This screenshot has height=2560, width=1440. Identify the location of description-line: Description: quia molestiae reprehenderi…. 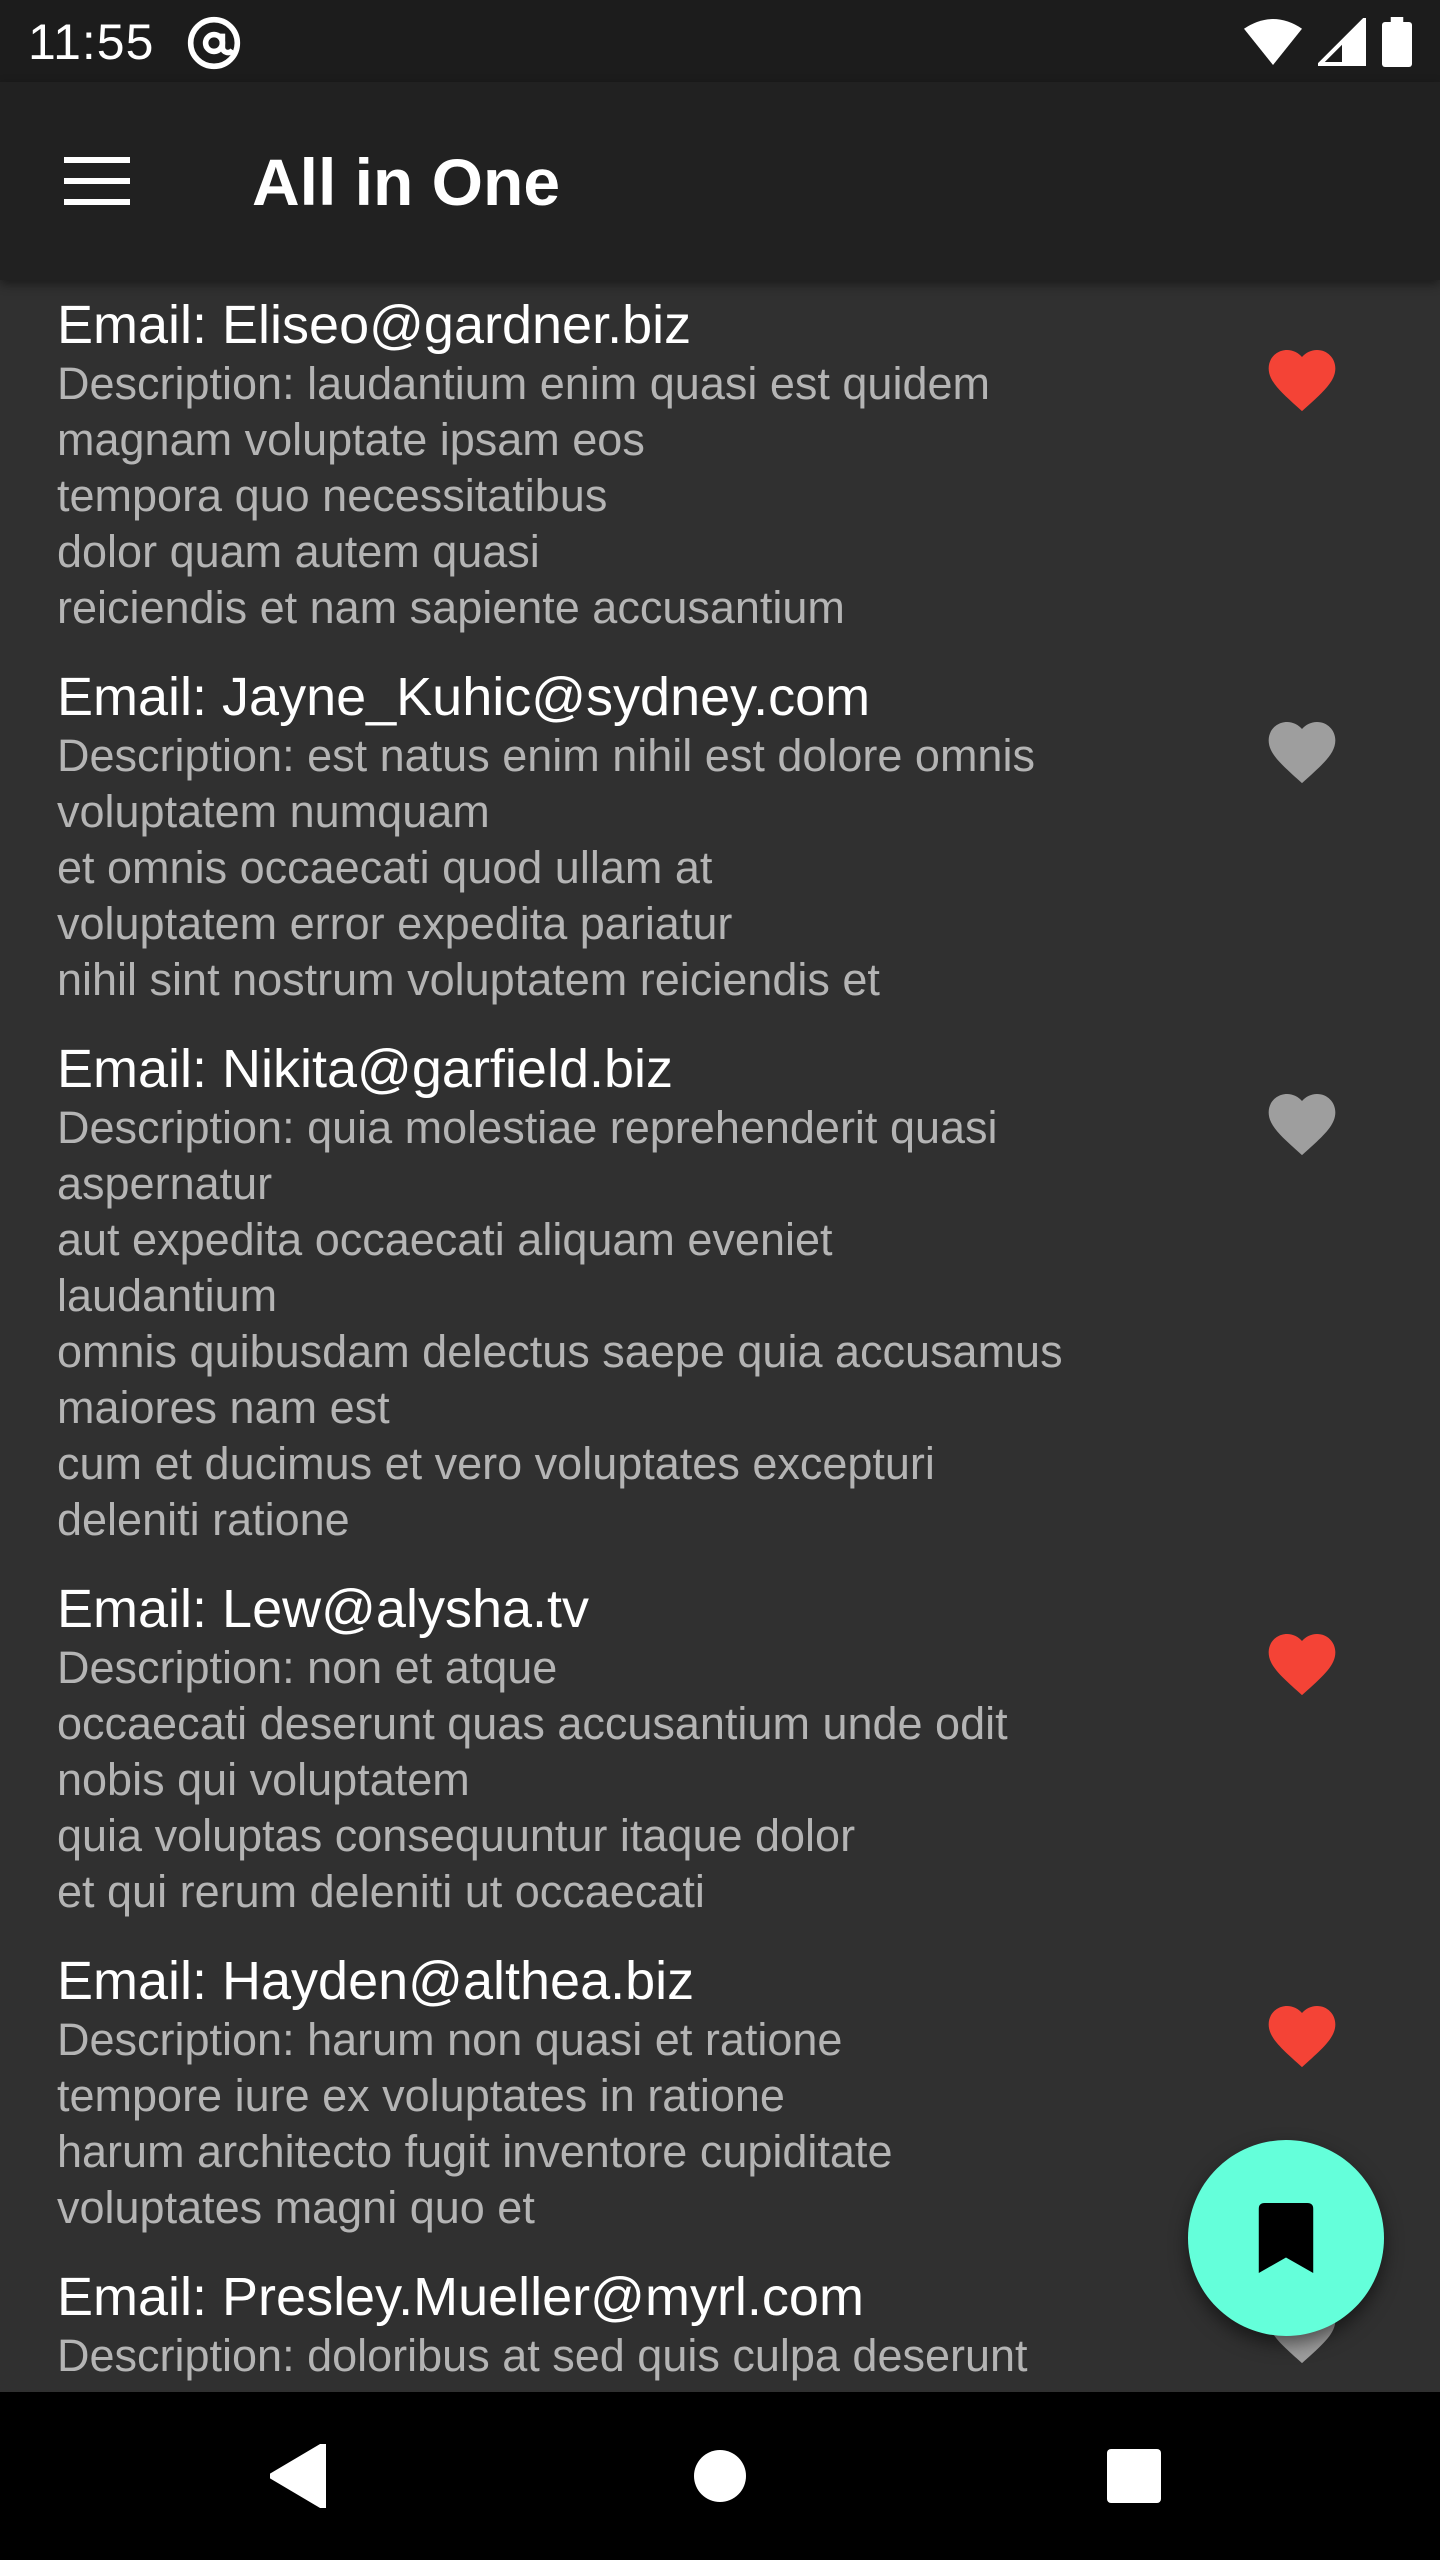
(527, 1127).